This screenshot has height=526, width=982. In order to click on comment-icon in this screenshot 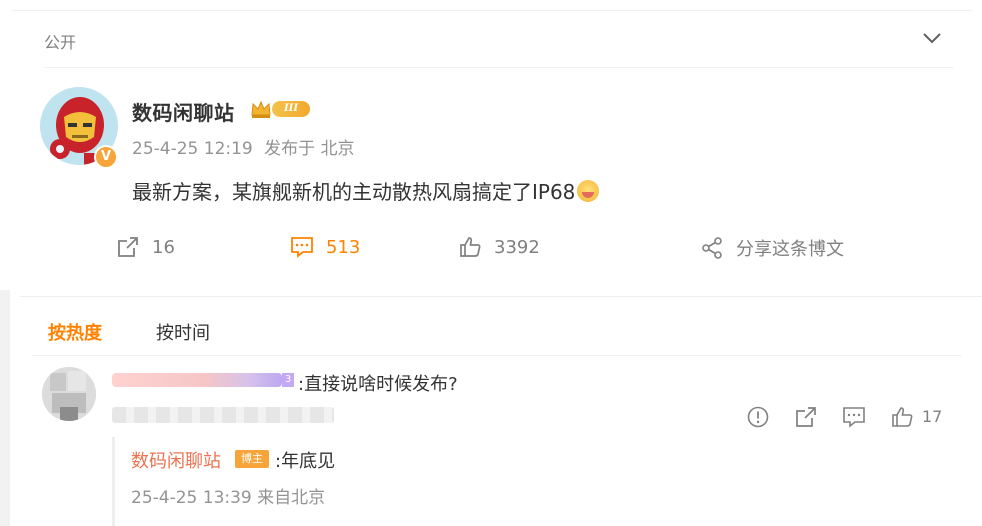, I will do `click(302, 247)`.